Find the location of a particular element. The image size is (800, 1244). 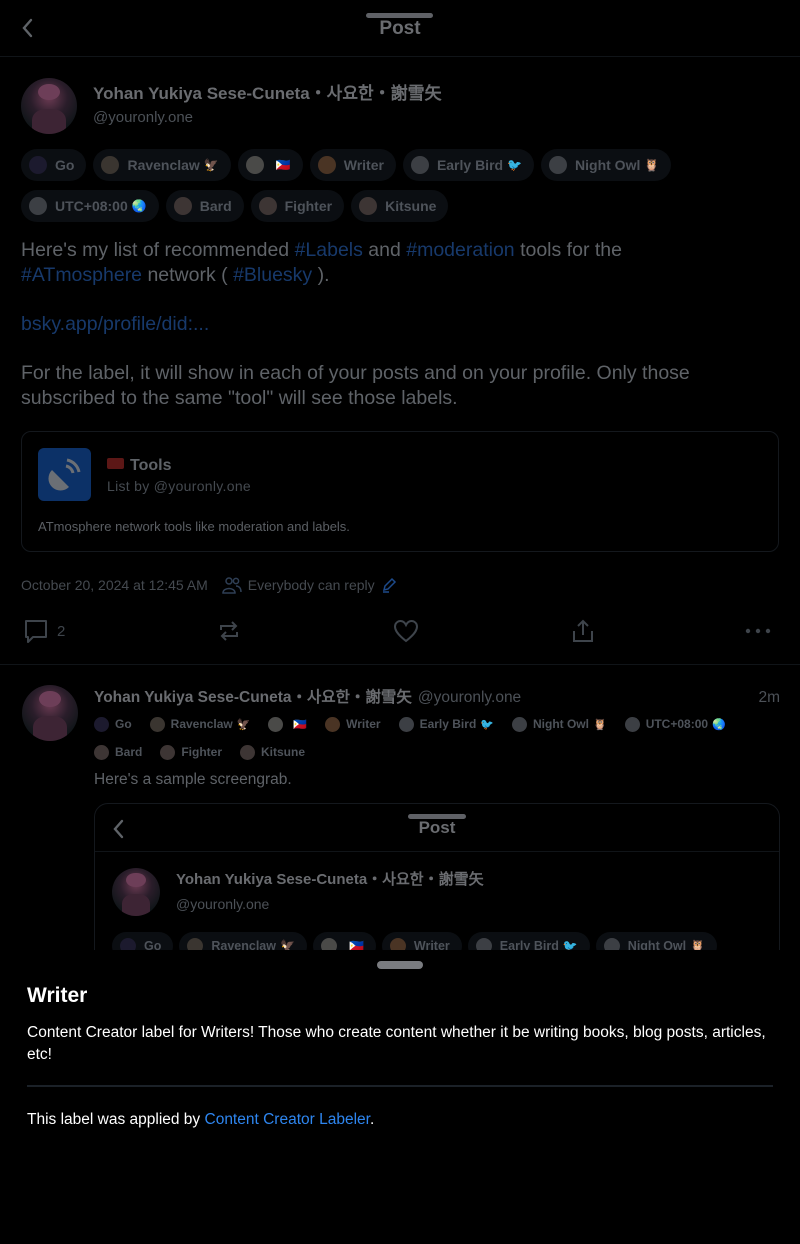

repost-button is located at coordinates (229, 631).